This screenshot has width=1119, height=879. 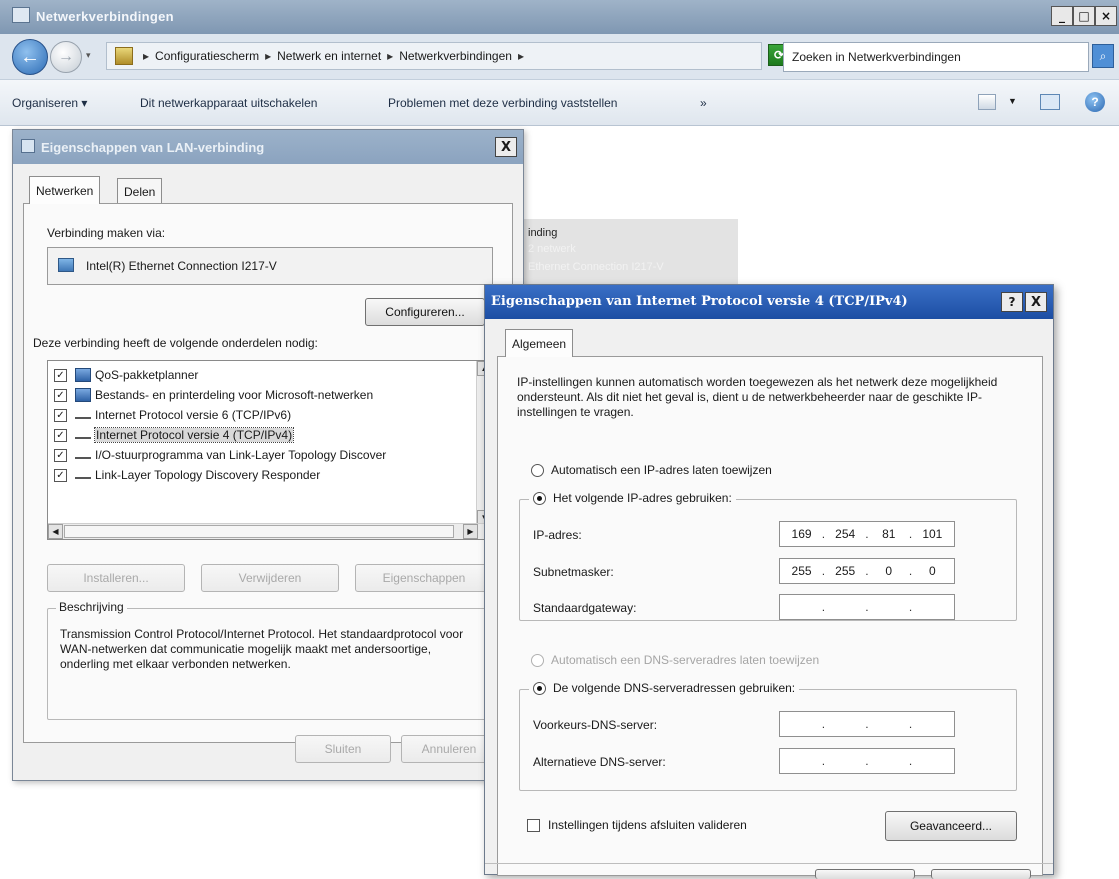 What do you see at coordinates (936, 57) in the screenshot?
I see `search-input: Zoeken in Netwerkverbindingen` at bounding box center [936, 57].